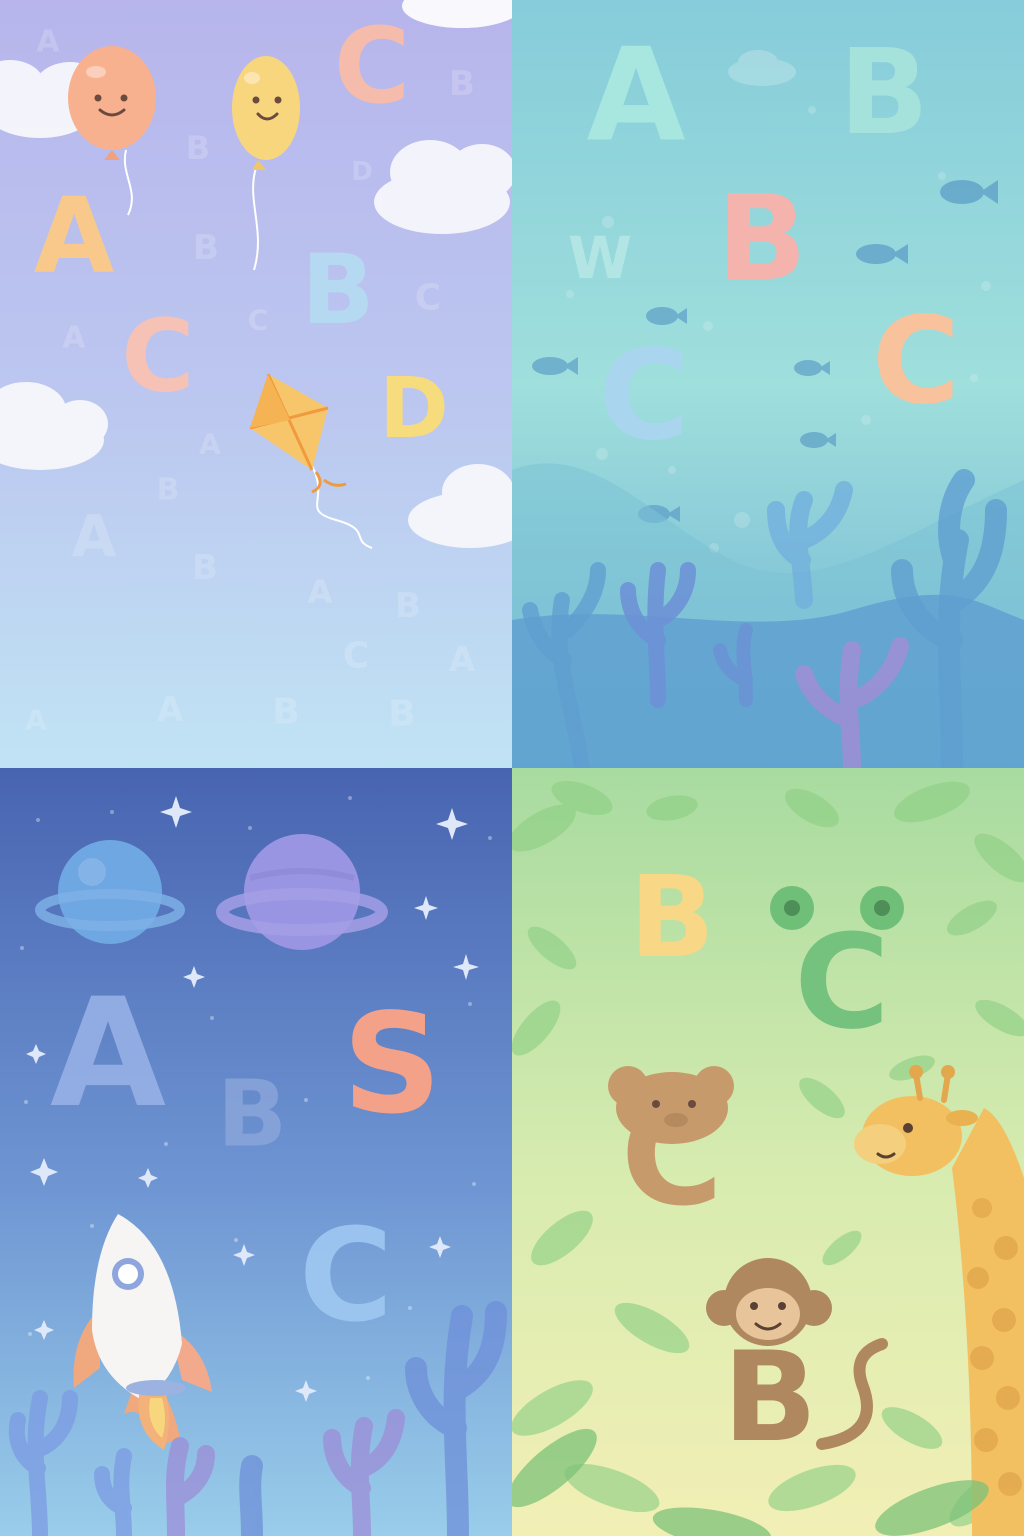 This screenshot has width=1024, height=1536. I want to click on letter-w: W, so click(600, 258).